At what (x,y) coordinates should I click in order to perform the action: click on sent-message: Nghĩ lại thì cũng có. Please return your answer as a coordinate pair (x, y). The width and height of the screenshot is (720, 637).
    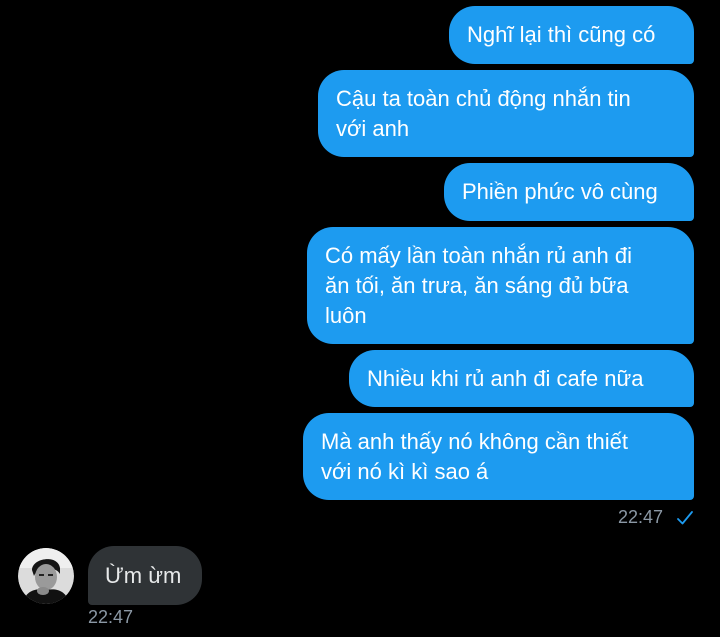
    Looking at the image, I should click on (571, 35).